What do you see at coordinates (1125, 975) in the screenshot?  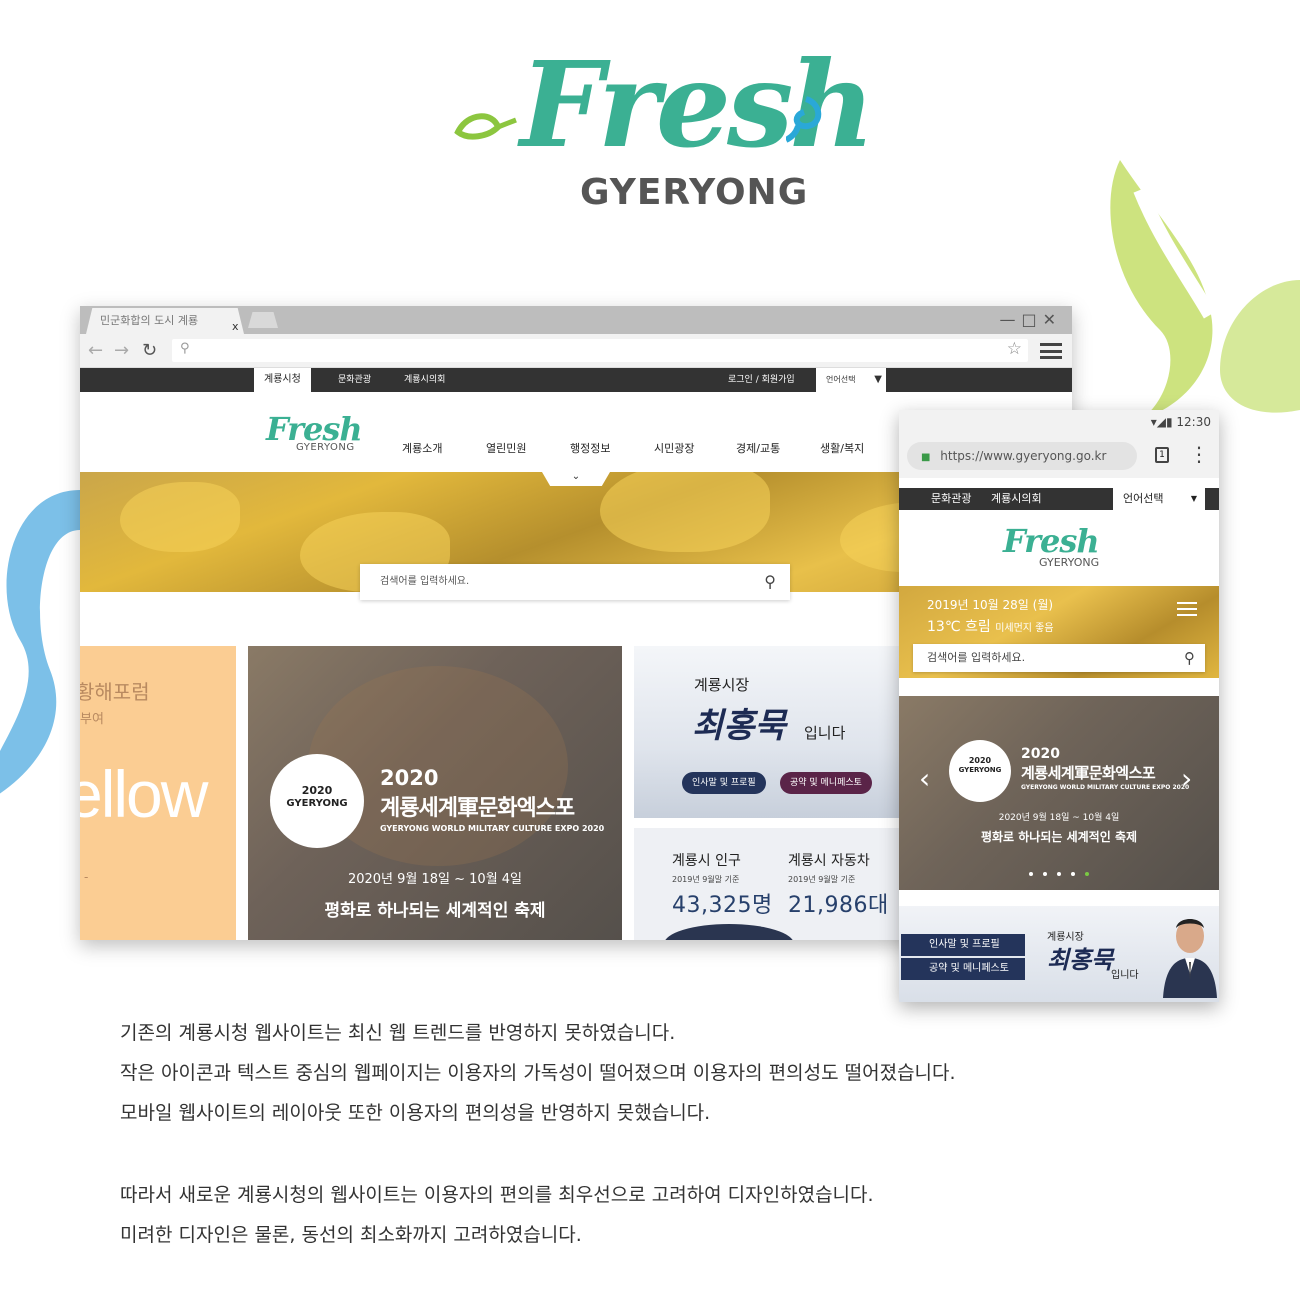 I see `m-mayor-suffix: 입니다` at bounding box center [1125, 975].